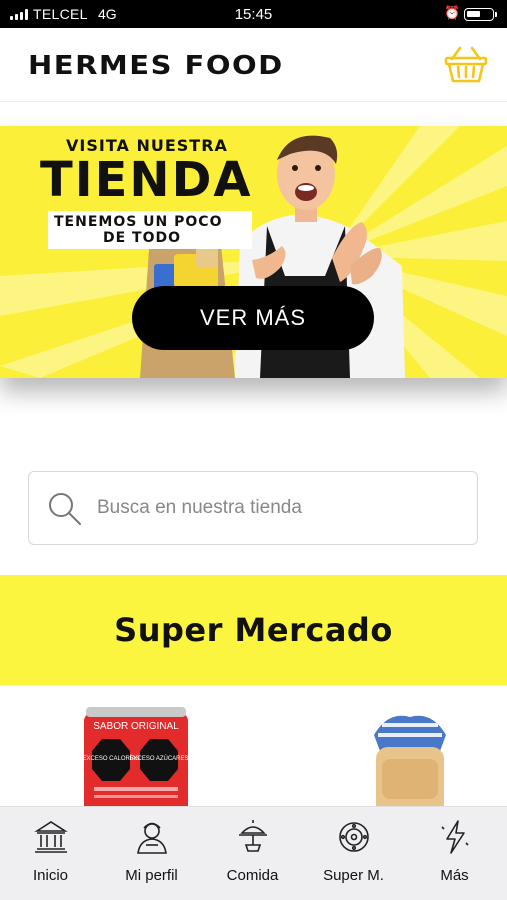 The width and height of the screenshot is (507, 900). I want to click on search-box, so click(253, 508).